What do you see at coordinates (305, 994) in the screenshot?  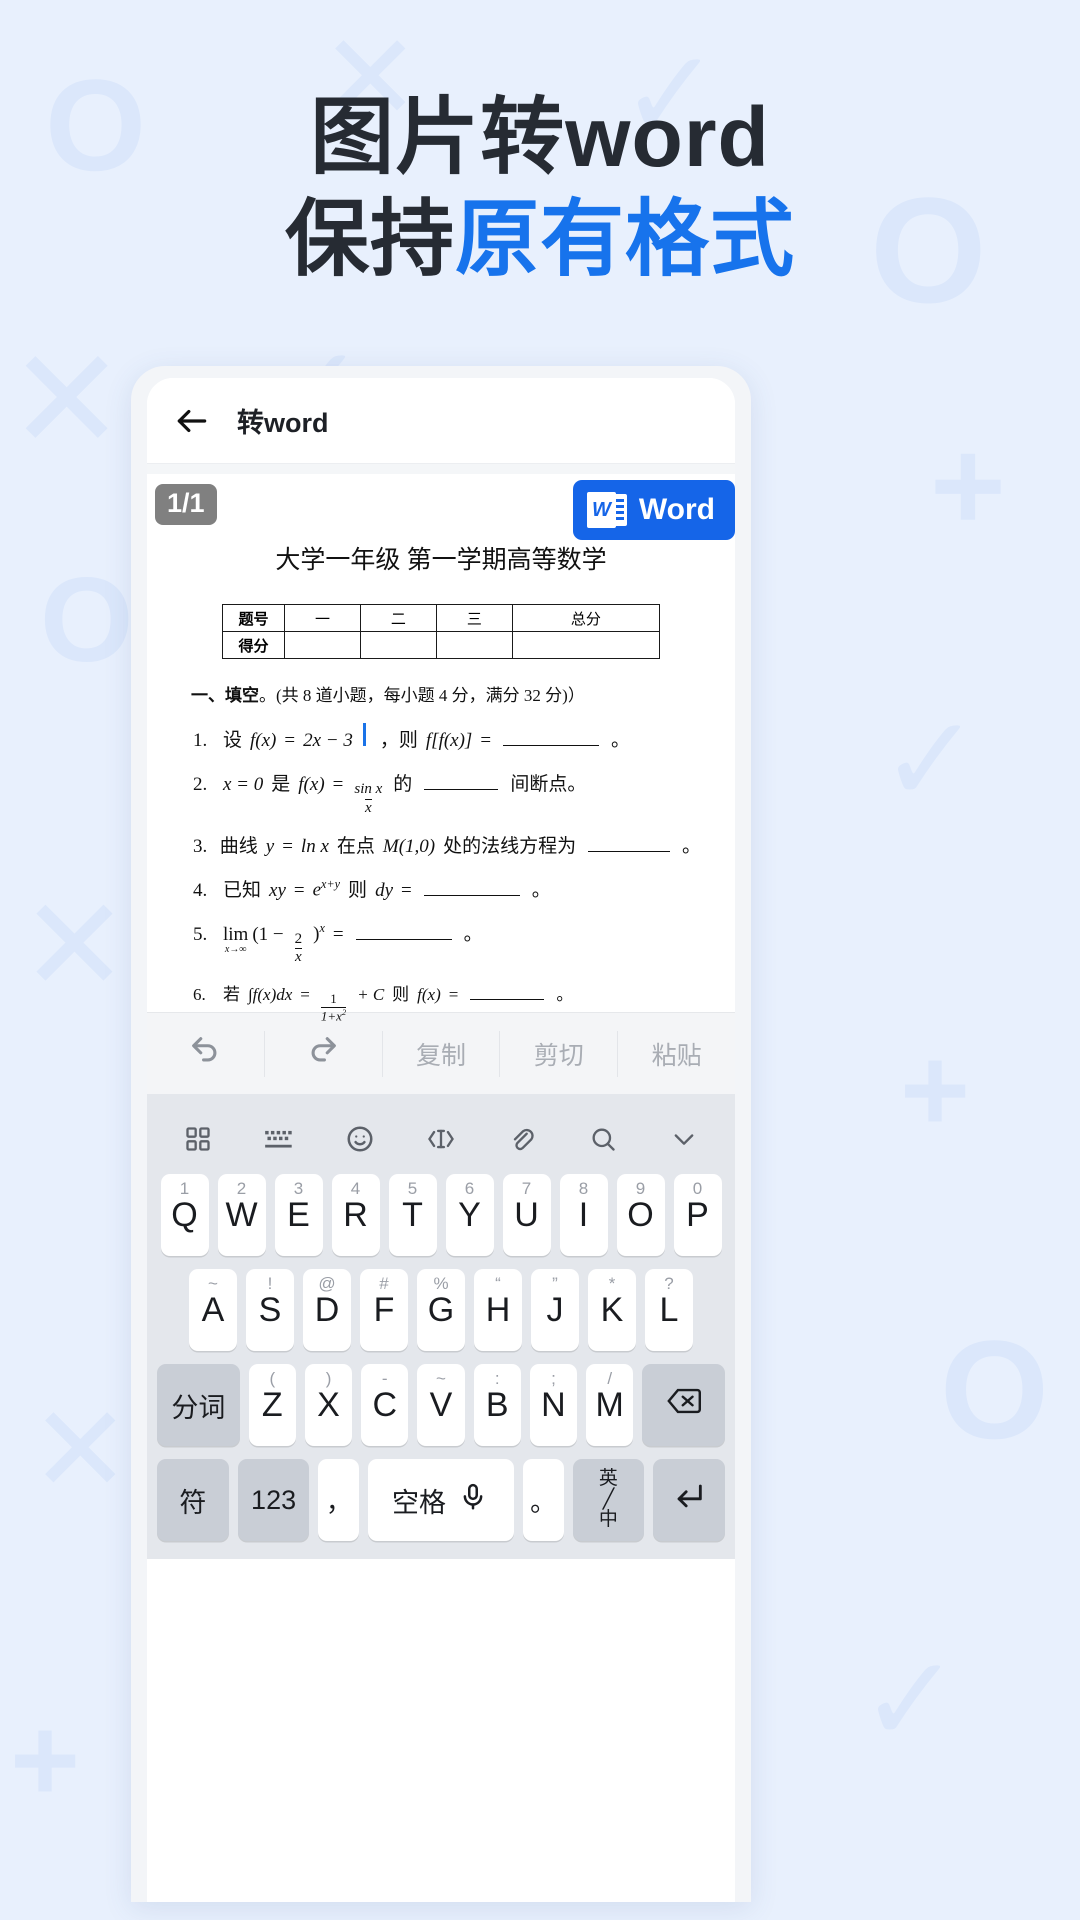 I see `q6-eq: =` at bounding box center [305, 994].